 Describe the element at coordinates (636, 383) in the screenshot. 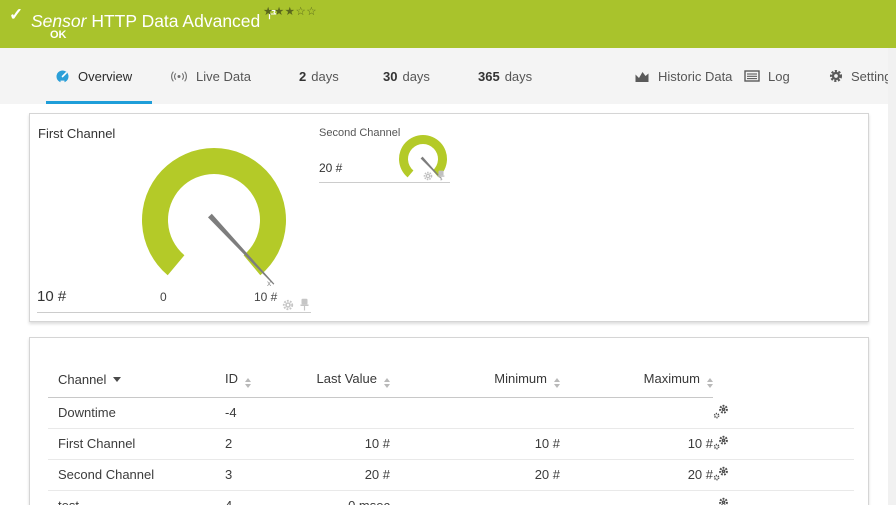

I see `column-header-maximum: Maximum` at that location.